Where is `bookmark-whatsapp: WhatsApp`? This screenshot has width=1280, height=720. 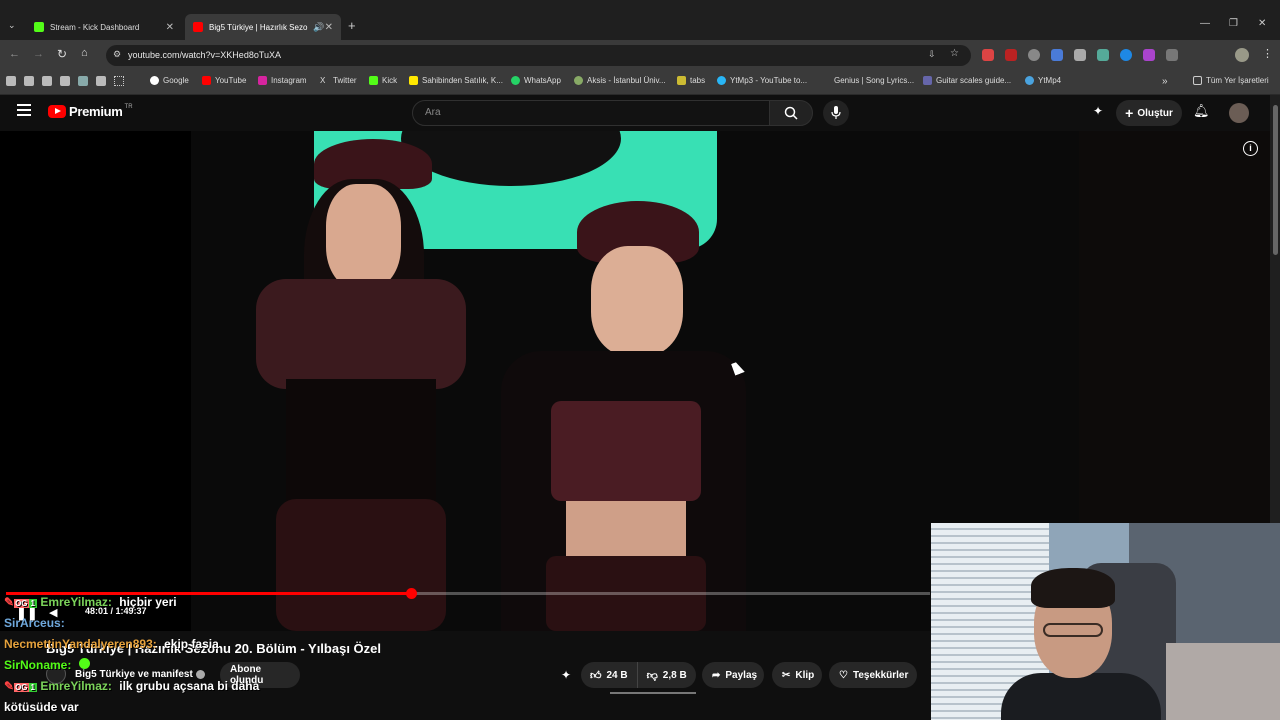 bookmark-whatsapp: WhatsApp is located at coordinates (536, 80).